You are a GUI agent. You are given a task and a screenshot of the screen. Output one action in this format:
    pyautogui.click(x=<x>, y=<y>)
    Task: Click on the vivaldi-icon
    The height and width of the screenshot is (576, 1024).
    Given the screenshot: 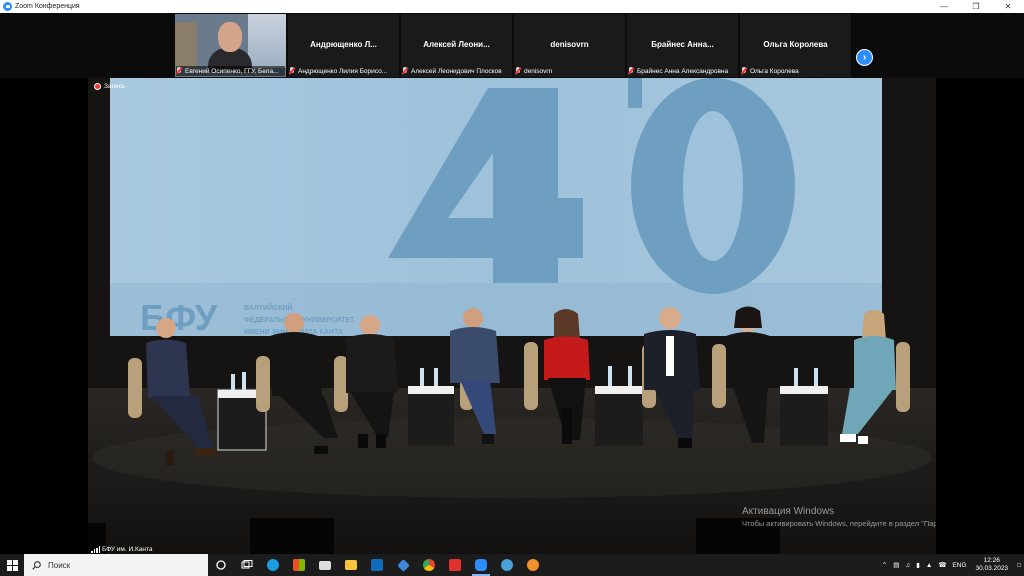 What is the action you would take?
    pyautogui.click(x=455, y=565)
    